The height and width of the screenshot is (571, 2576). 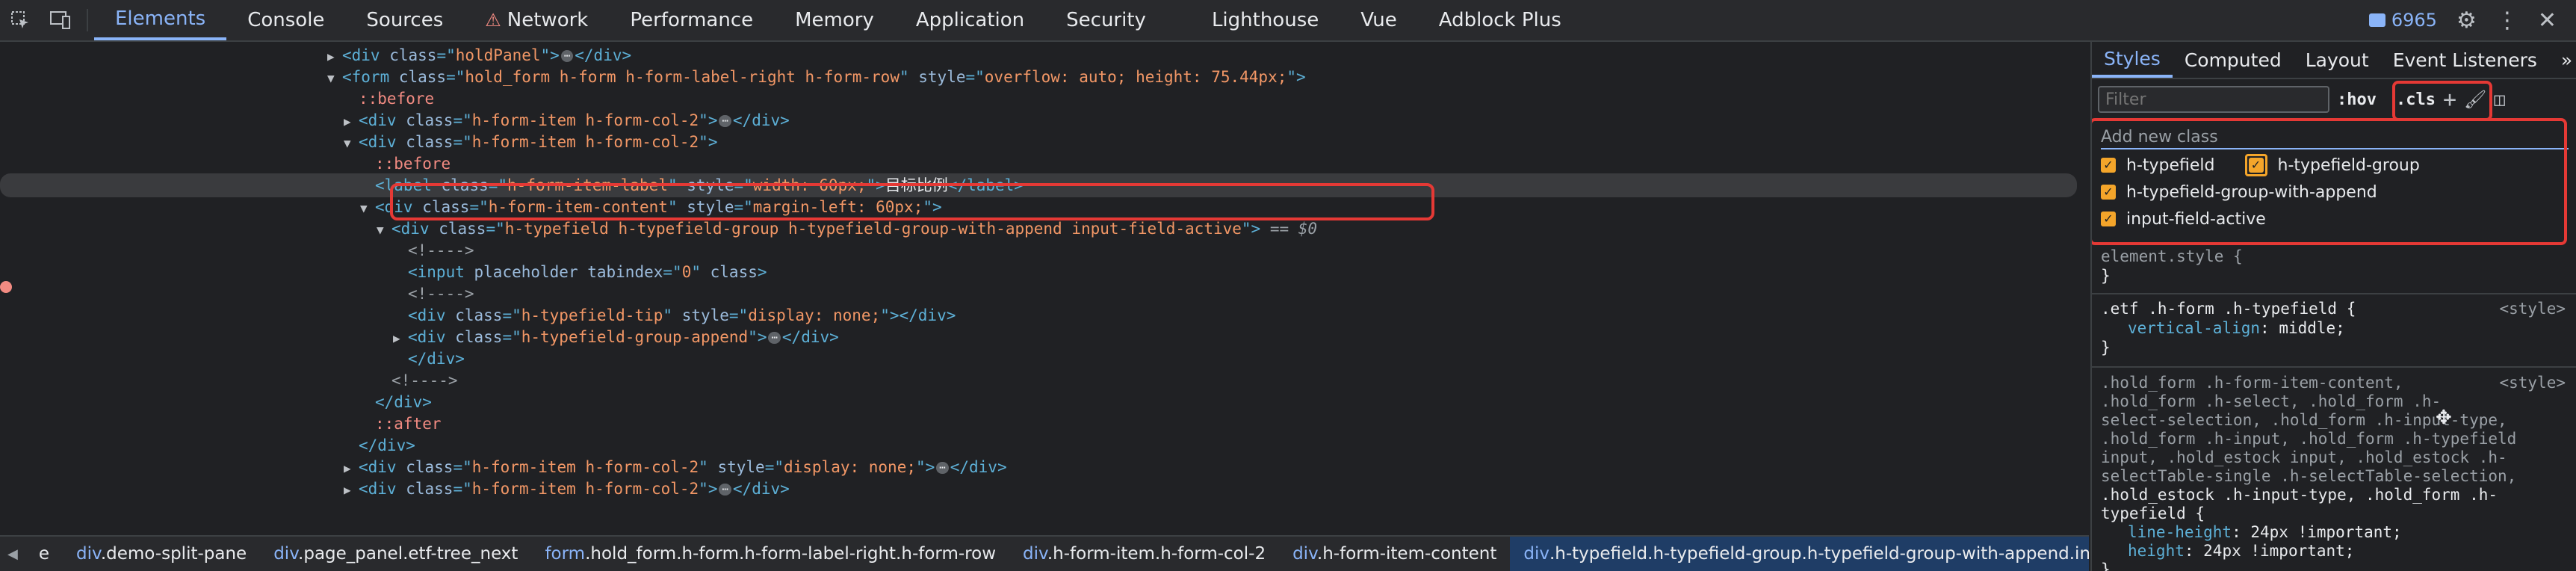 I want to click on close-icon: ✕, so click(x=2547, y=21).